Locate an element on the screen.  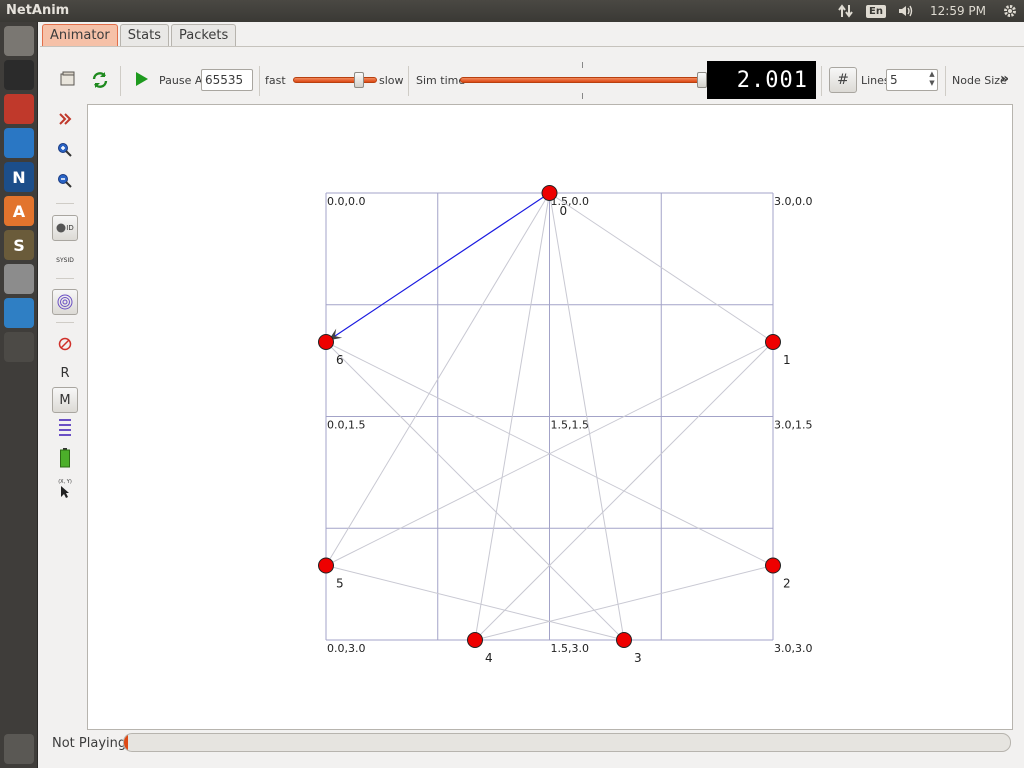
writer-icon is located at coordinates (19, 143).